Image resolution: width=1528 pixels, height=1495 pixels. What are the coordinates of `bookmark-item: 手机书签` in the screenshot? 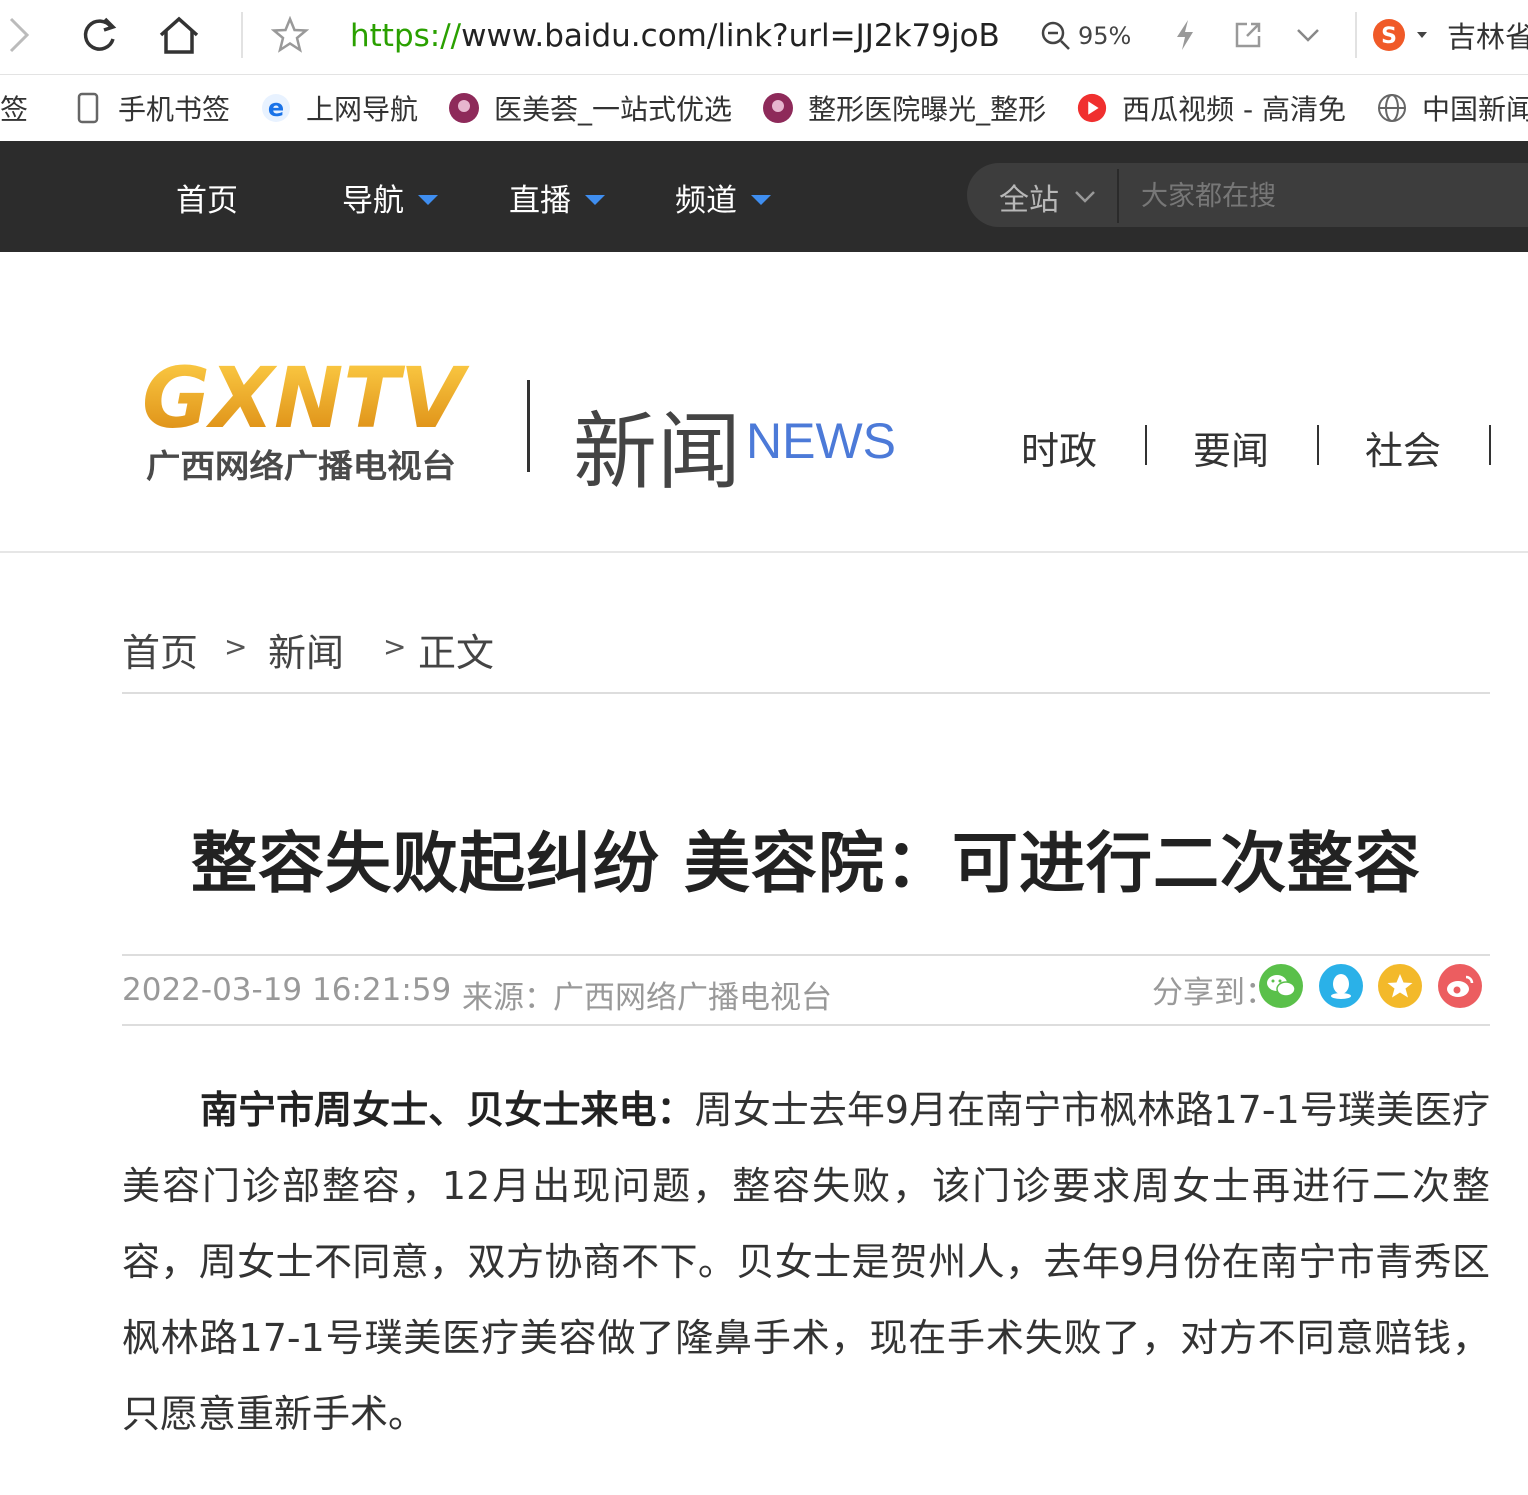 It's located at (151, 108).